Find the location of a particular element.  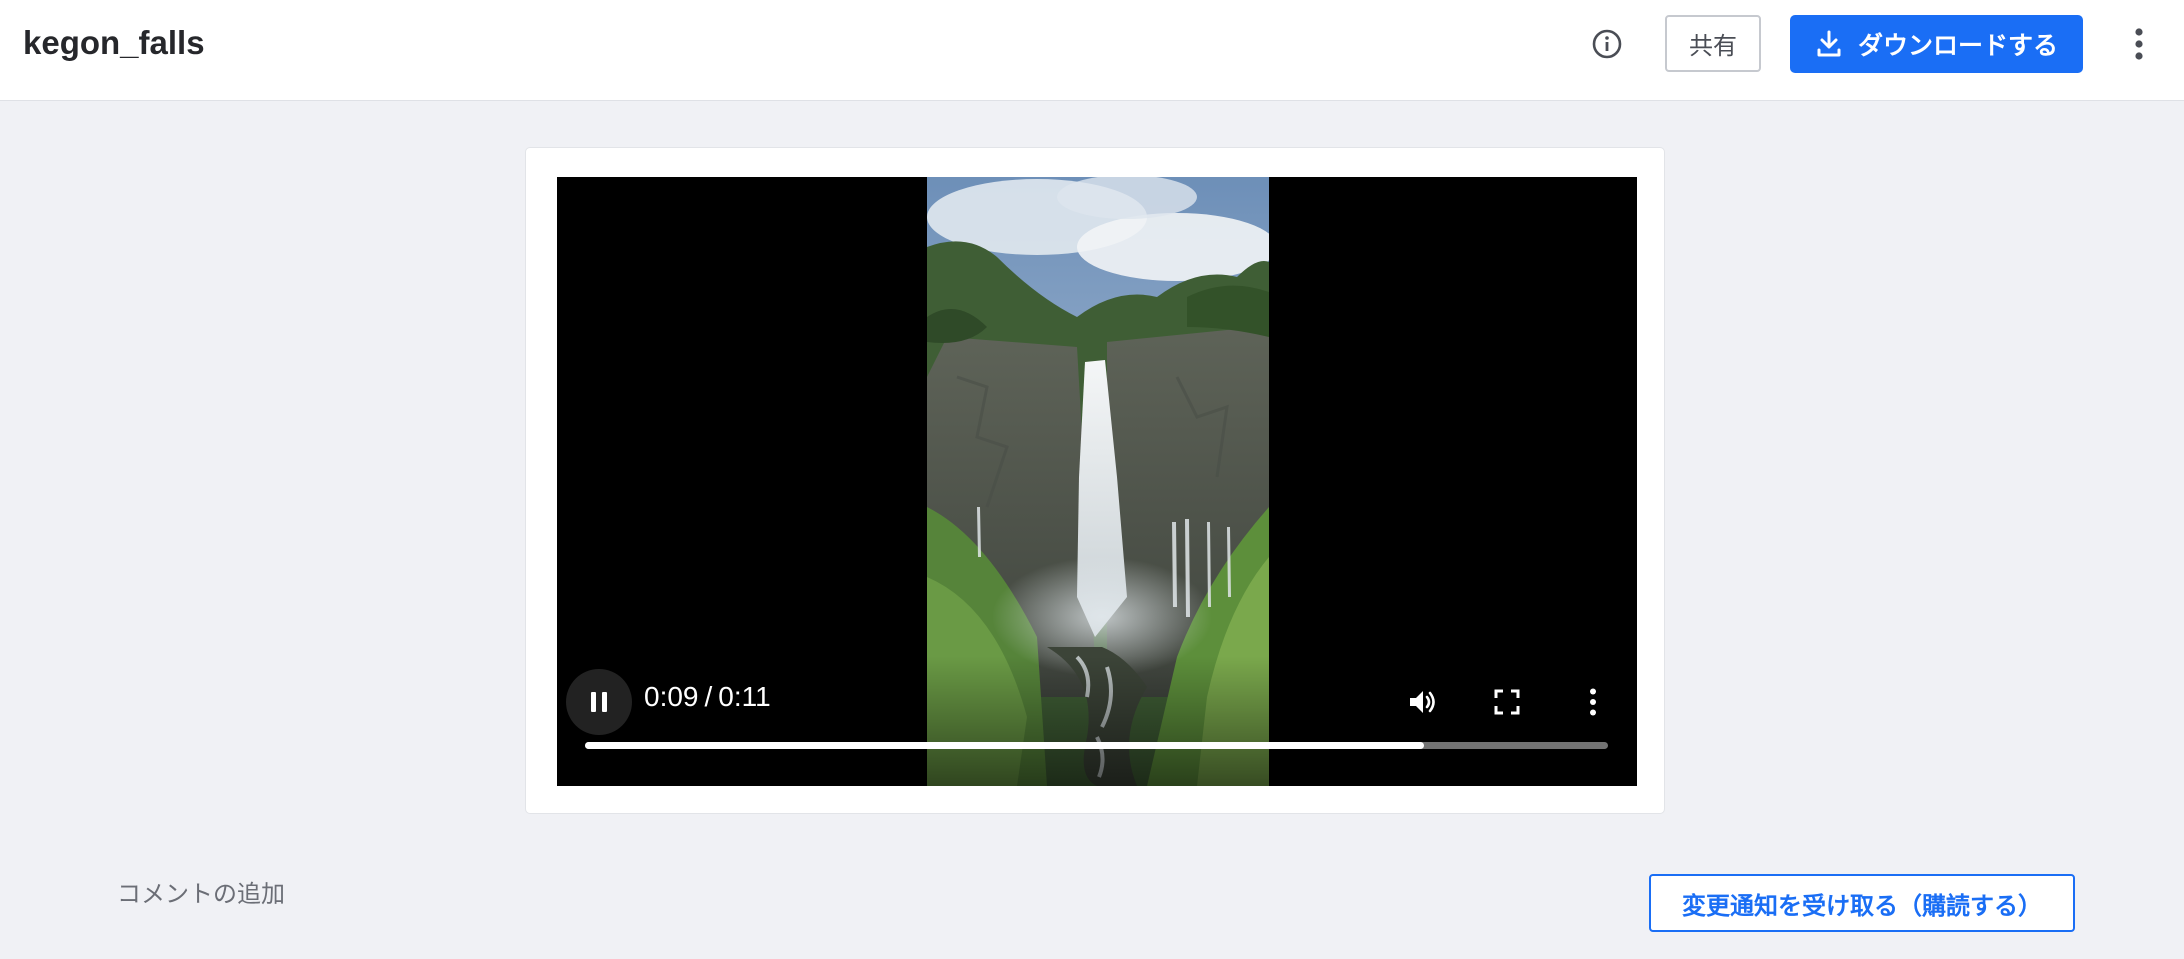

top-bar: kegon_falls 共有 ダウンロードする is located at coordinates (1092, 50).